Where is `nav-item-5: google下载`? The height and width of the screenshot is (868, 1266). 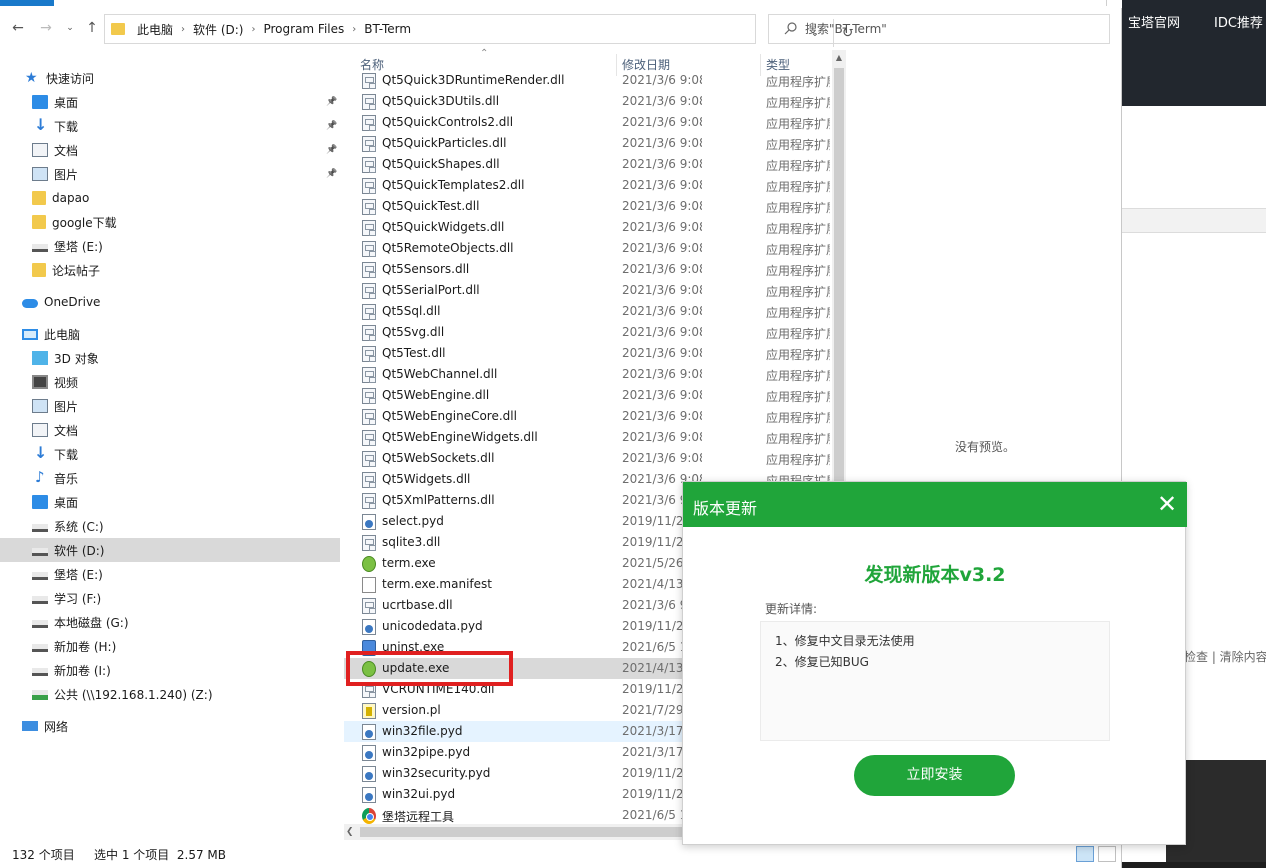 nav-item-5: google下载 is located at coordinates (170, 222).